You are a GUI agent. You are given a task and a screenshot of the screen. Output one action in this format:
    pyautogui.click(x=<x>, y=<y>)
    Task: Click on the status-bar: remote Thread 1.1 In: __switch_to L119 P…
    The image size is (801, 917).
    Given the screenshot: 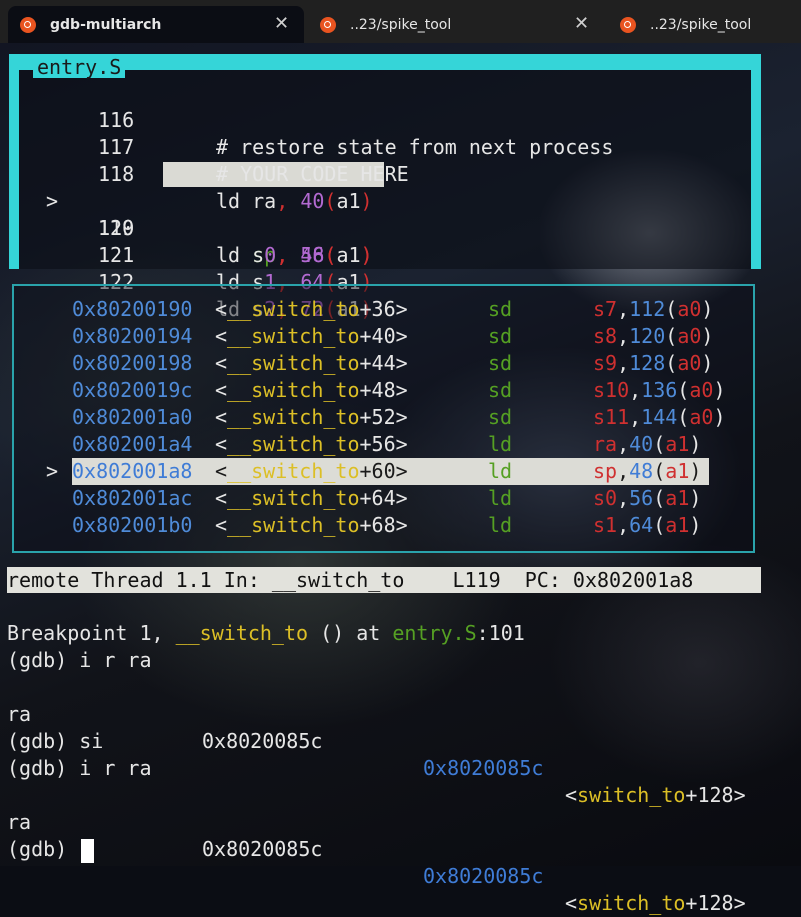 What is the action you would take?
    pyautogui.click(x=384, y=580)
    